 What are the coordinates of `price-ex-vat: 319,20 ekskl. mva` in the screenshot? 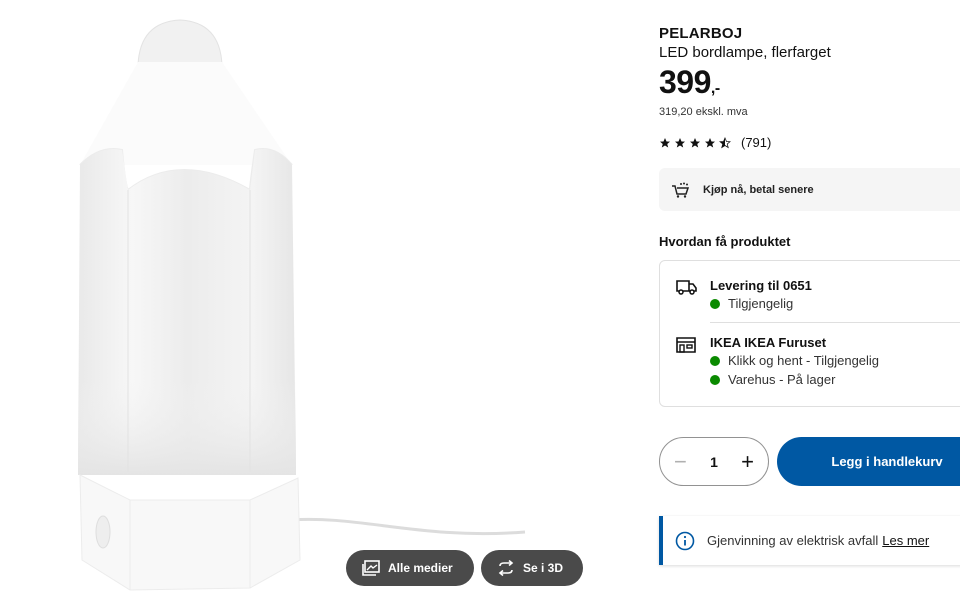 It's located at (703, 112).